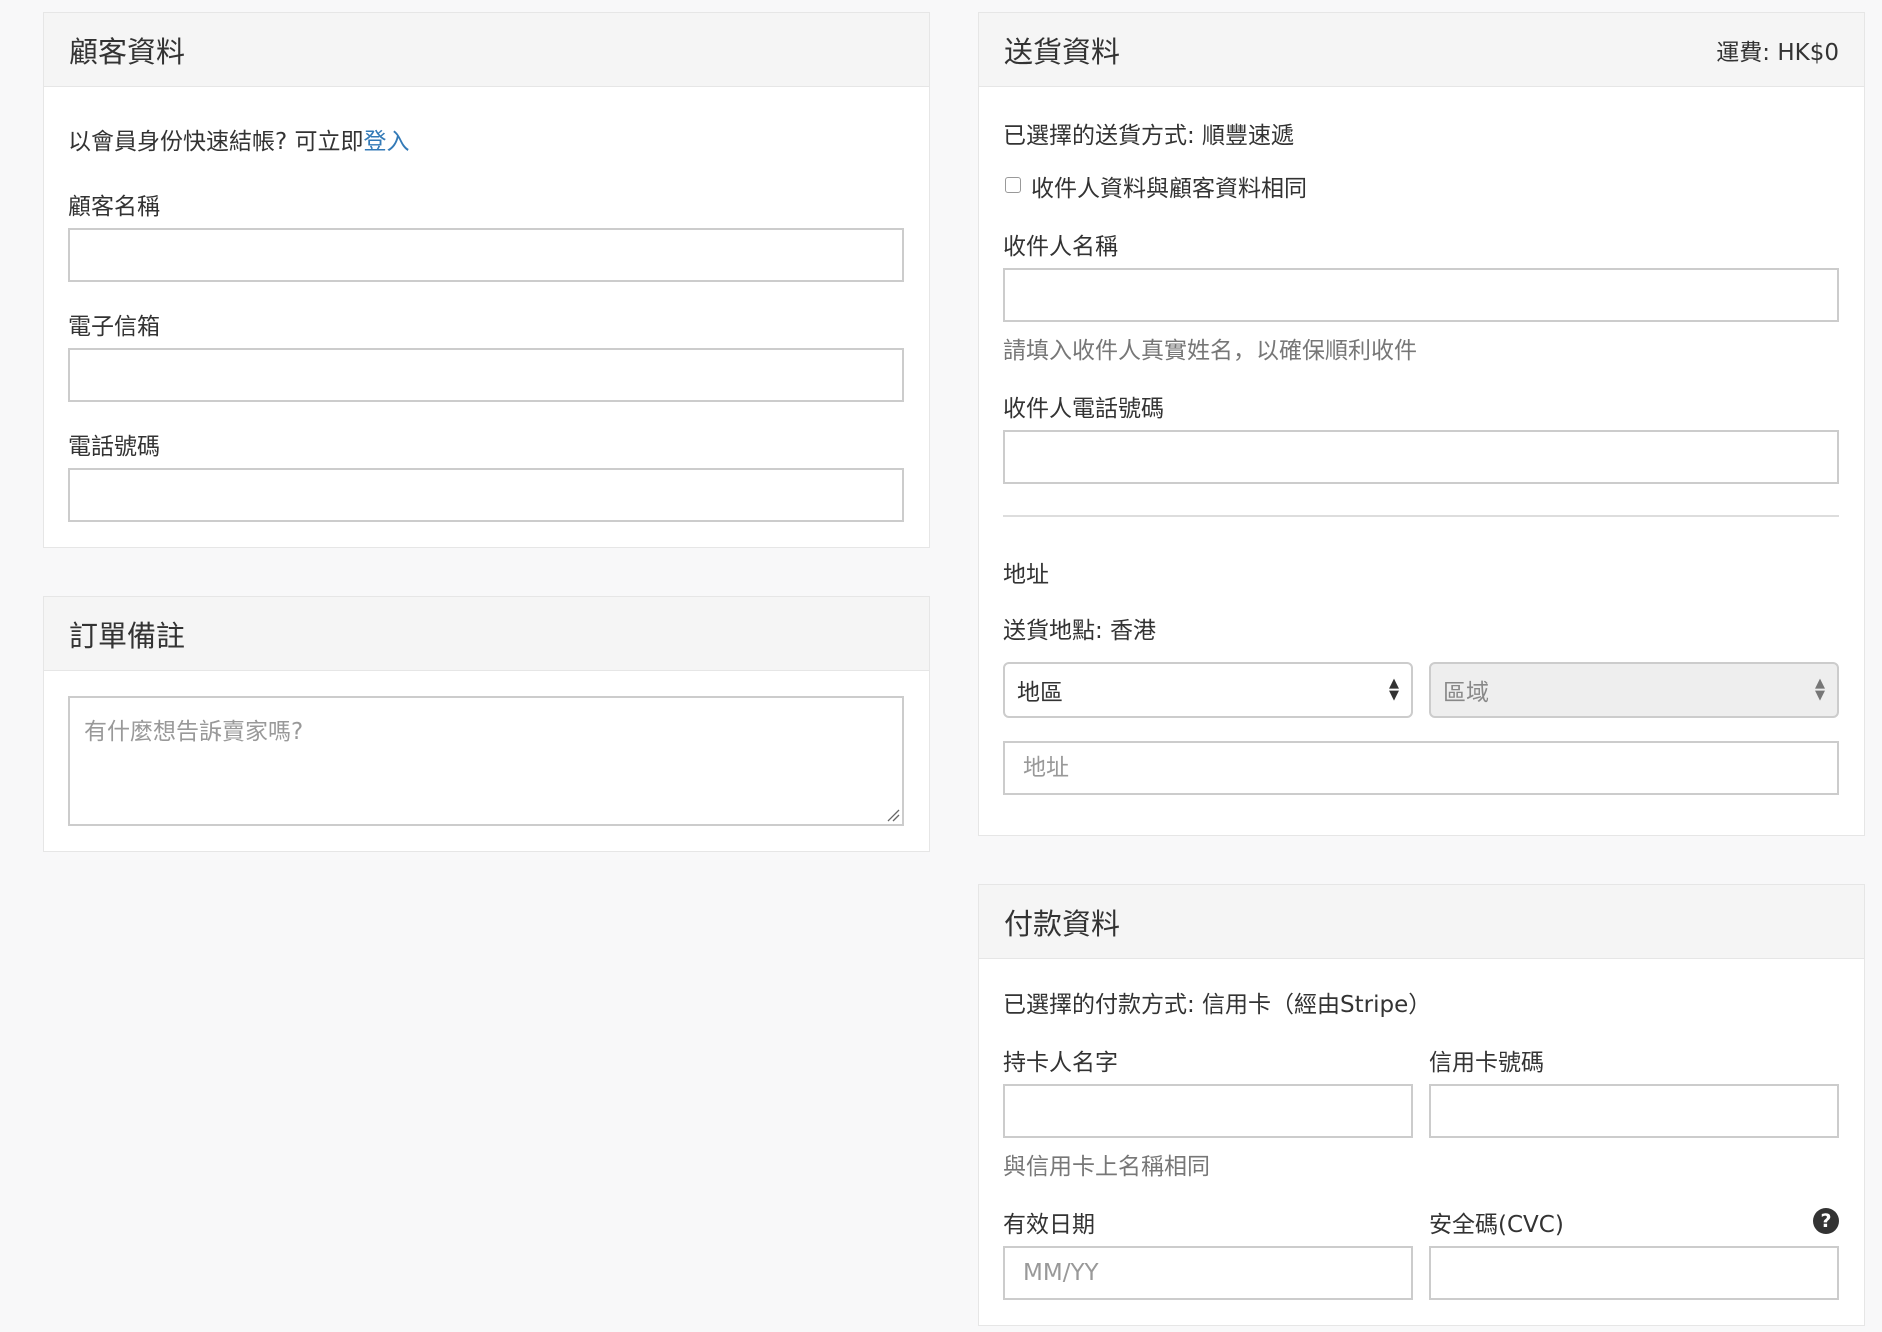 The height and width of the screenshot is (1332, 1882). What do you see at coordinates (127, 635) in the screenshot?
I see `order-note-title: 訂單備註` at bounding box center [127, 635].